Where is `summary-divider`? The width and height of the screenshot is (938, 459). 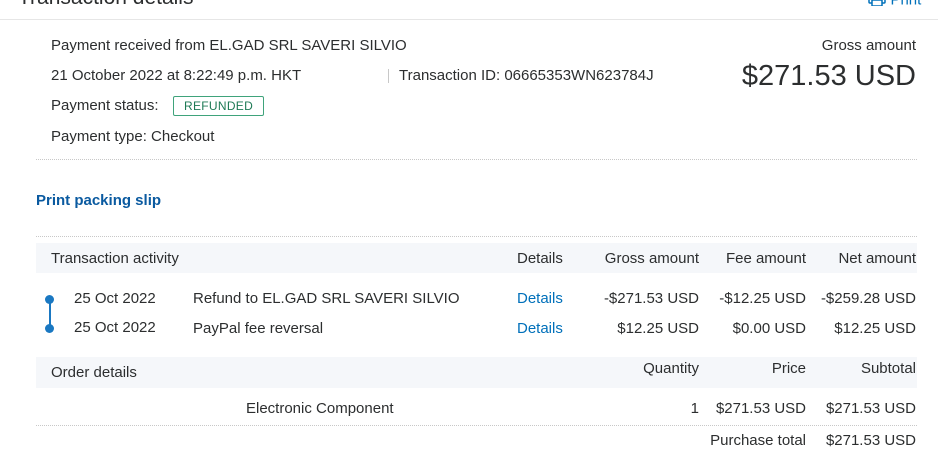
summary-divider is located at coordinates (476, 159).